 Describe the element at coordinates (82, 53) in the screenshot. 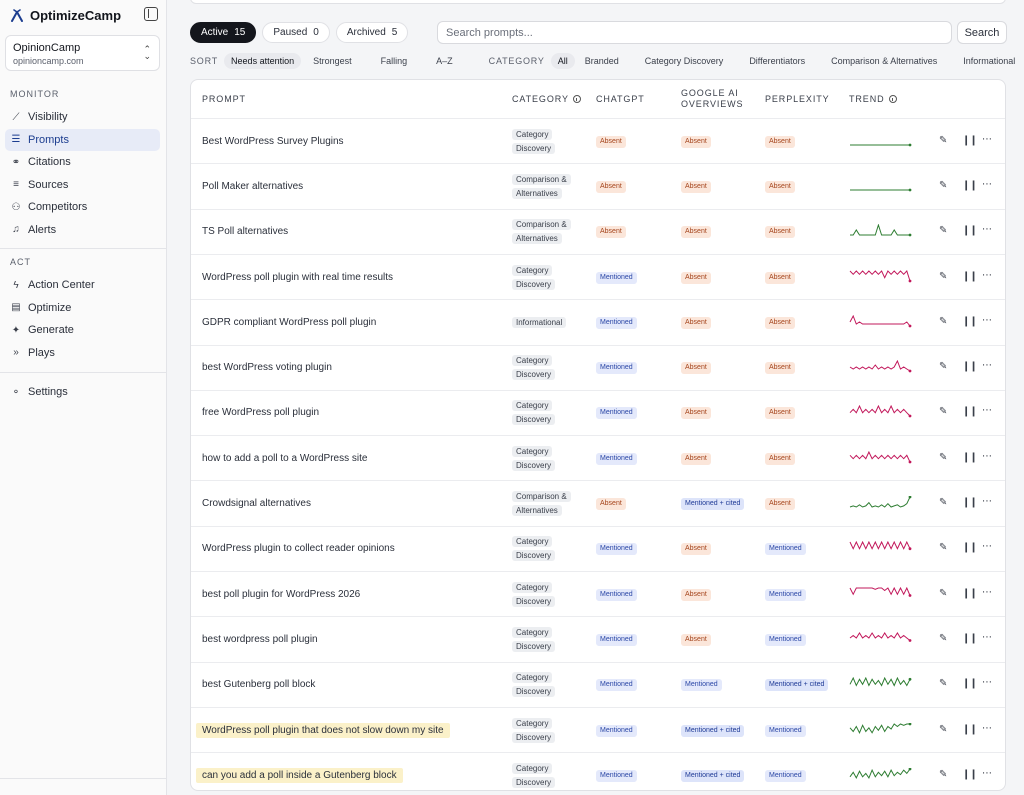

I see `workspace-switcher: OpinionCamp opinioncamp.com ⌃ ⌄` at that location.